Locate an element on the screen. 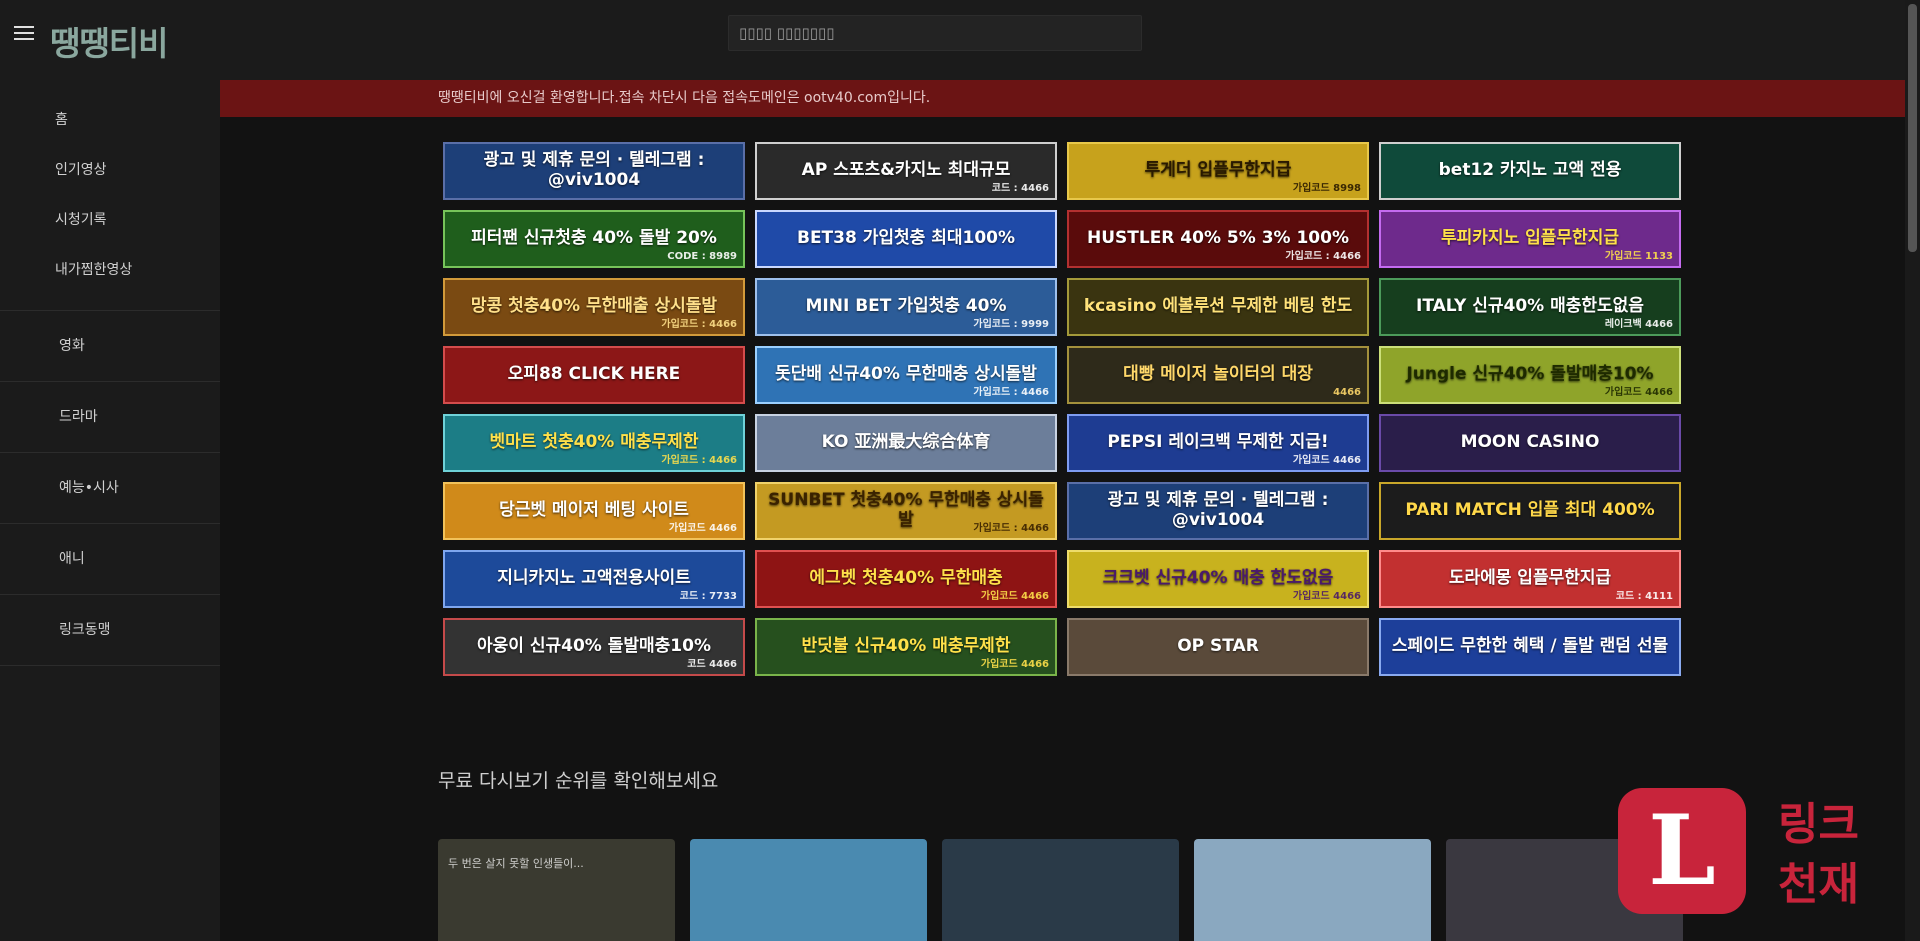 This screenshot has width=1920, height=941. ad-banner: 망콩 첫충40% 무한매출 상시돌발가입코드 : 4466 is located at coordinates (594, 307).